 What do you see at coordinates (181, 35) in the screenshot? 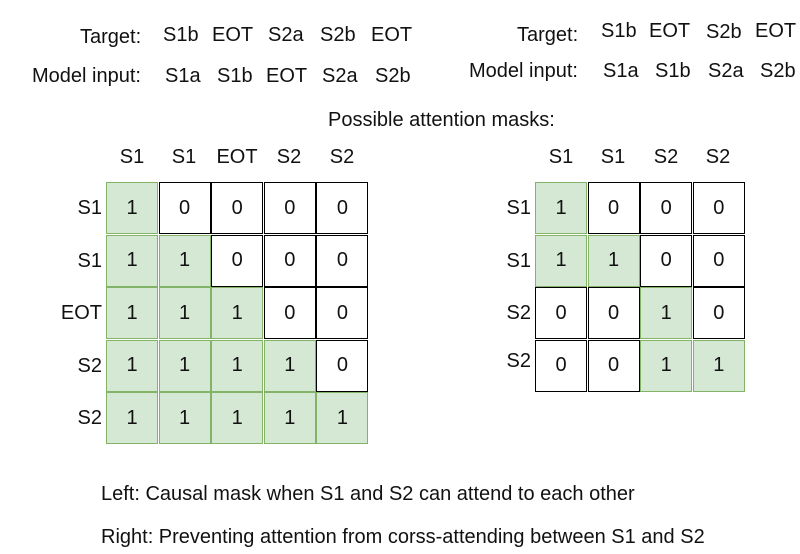
I see `left-target-token: S1b` at bounding box center [181, 35].